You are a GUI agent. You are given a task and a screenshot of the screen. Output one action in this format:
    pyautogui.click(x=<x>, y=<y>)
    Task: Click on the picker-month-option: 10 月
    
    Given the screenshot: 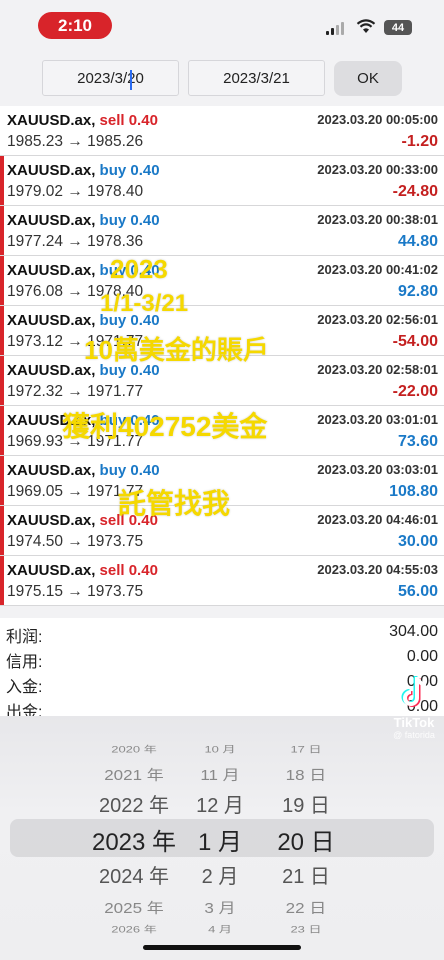 What is the action you would take?
    pyautogui.click(x=220, y=748)
    